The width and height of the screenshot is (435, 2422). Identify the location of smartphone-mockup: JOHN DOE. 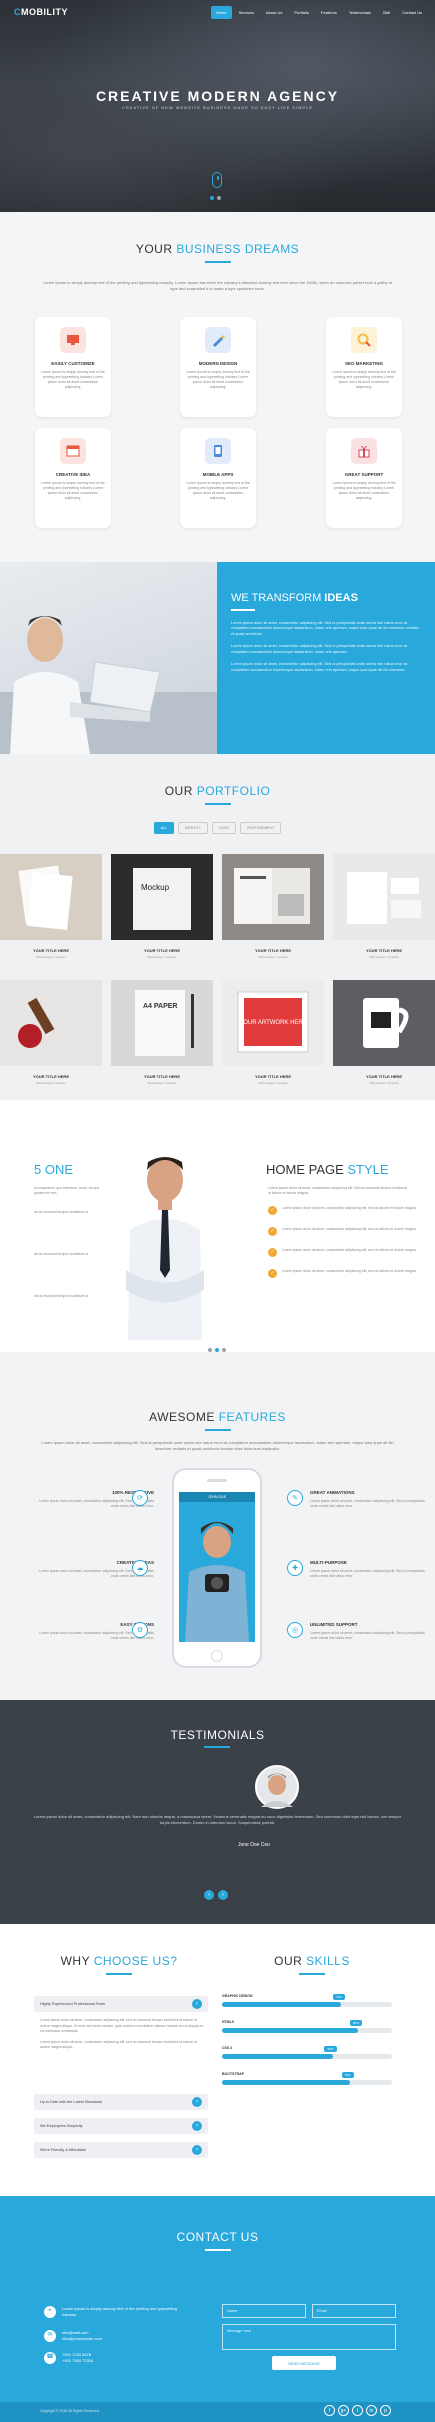
(217, 1568).